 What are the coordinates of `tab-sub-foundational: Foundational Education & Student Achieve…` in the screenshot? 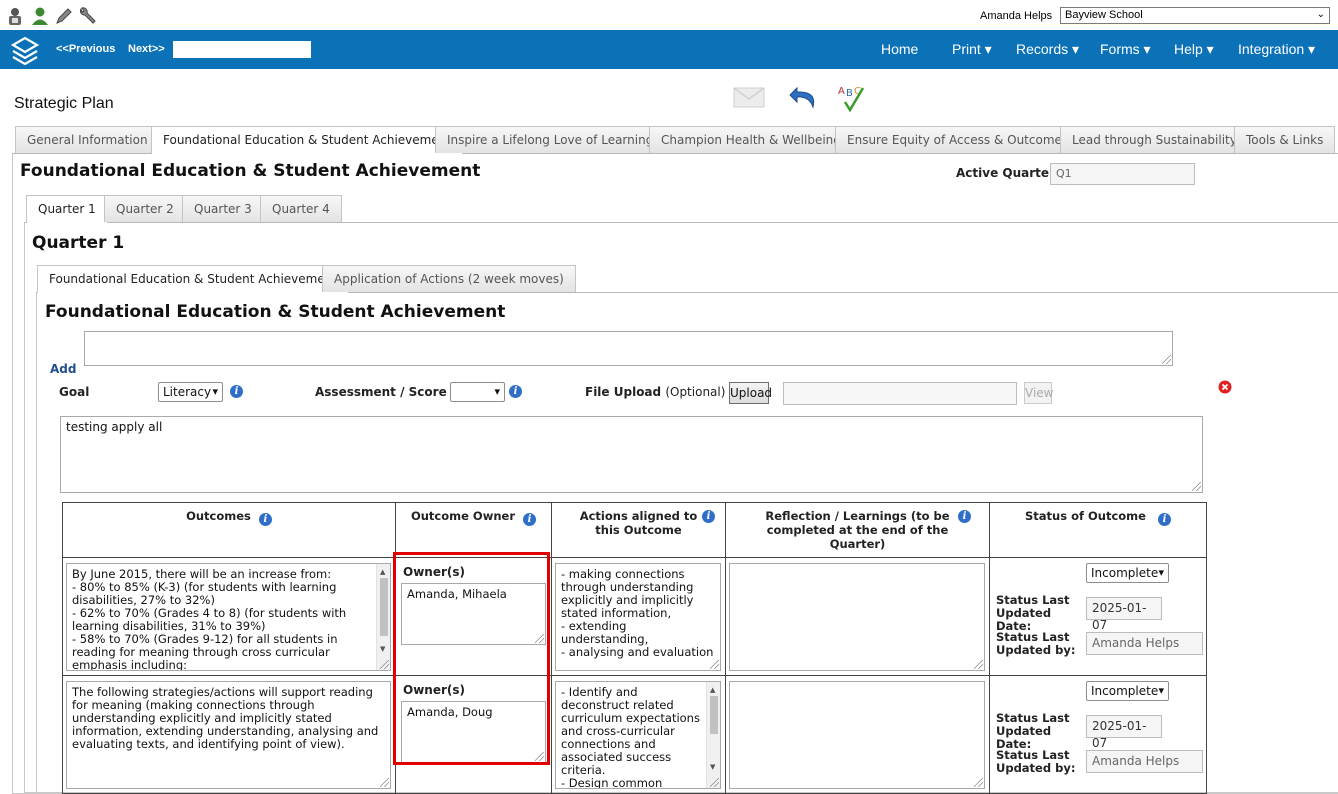 It's located at (193, 279).